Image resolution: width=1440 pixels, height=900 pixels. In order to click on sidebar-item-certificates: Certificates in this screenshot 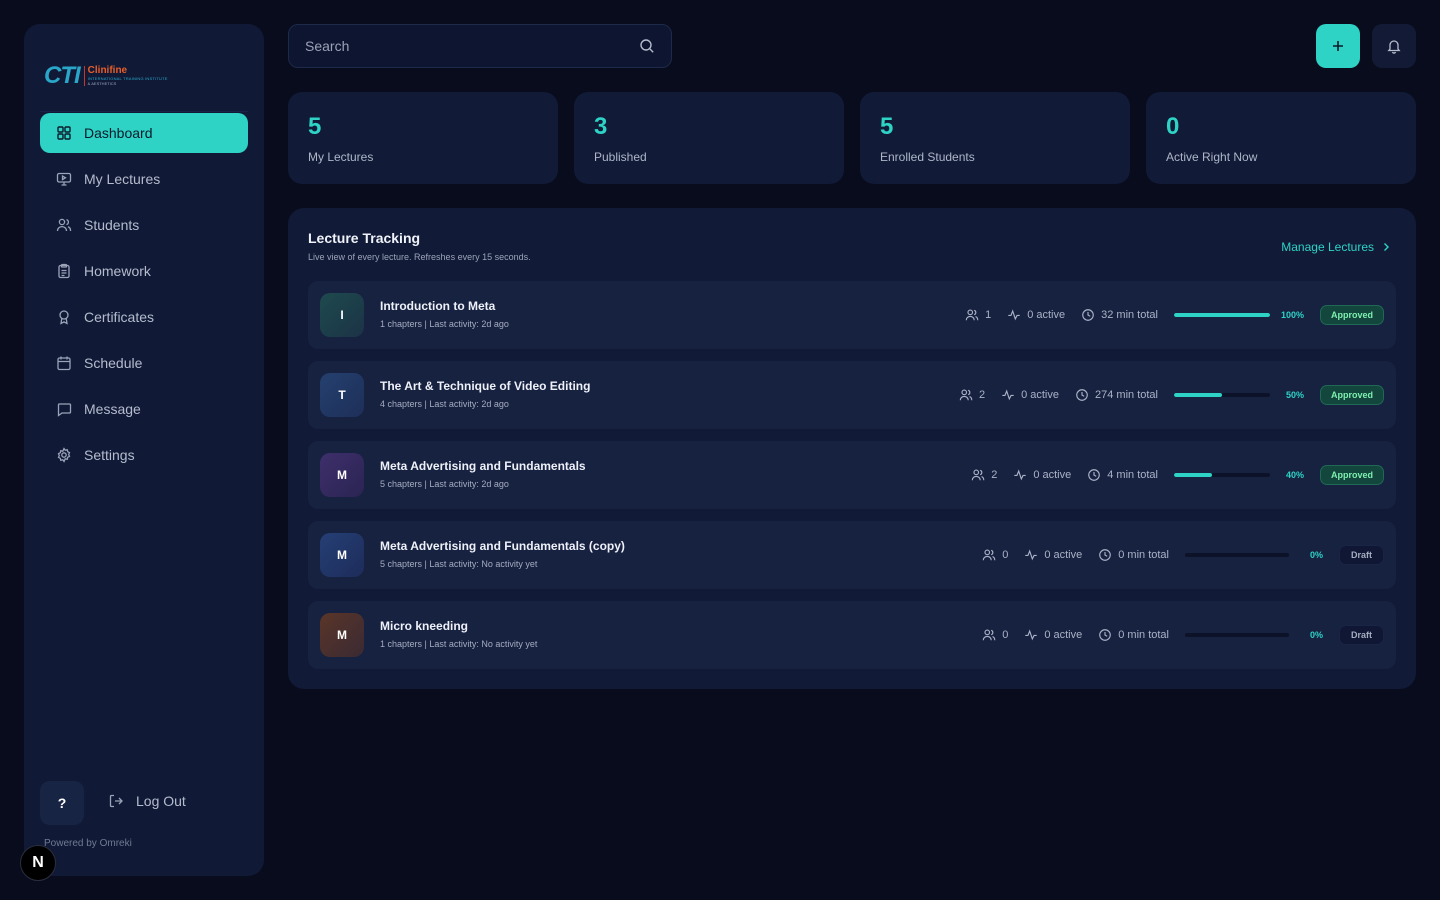, I will do `click(144, 317)`.